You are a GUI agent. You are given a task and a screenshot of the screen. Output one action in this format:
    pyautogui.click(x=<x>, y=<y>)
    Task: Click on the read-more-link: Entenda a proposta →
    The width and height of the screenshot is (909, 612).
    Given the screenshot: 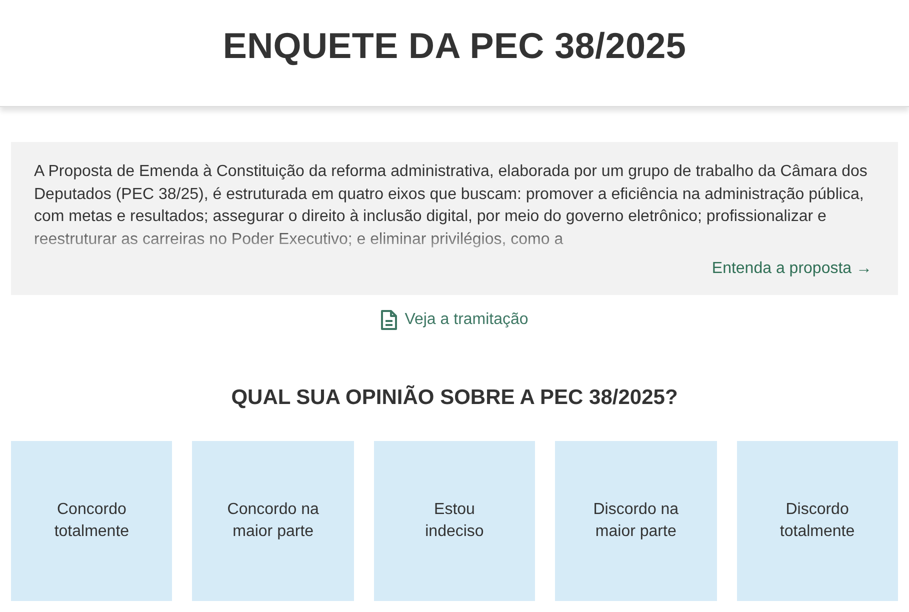 What is the action you would take?
    pyautogui.click(x=792, y=269)
    